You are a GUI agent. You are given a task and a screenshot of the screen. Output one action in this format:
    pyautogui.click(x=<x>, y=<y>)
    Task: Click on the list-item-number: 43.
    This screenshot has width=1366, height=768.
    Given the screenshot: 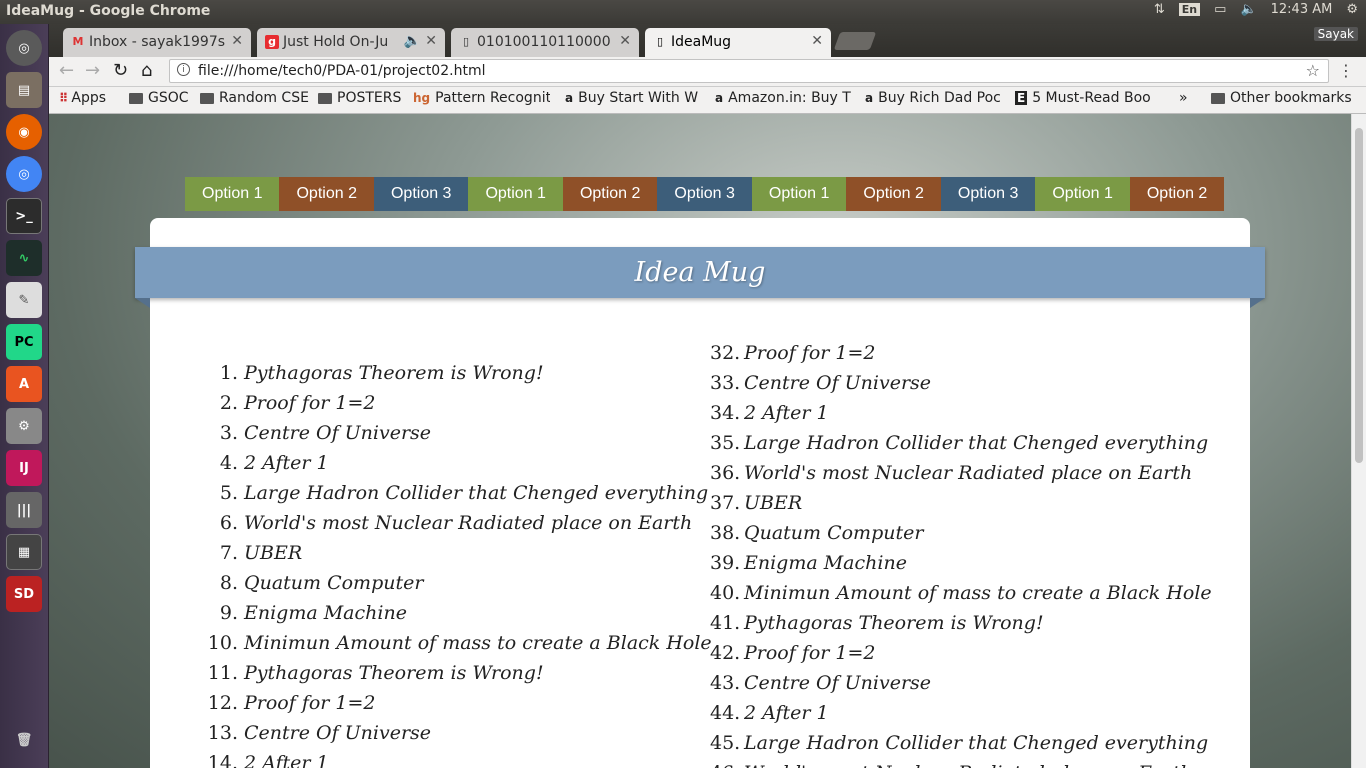 What is the action you would take?
    pyautogui.click(x=725, y=683)
    